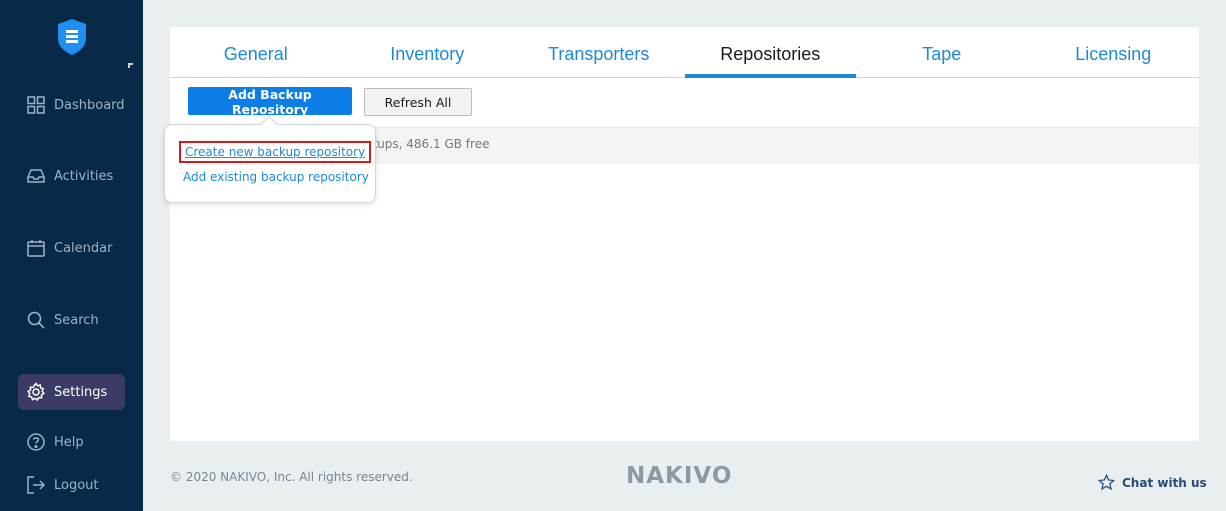 Image resolution: width=1226 pixels, height=511 pixels. I want to click on tab-tape: Tape, so click(942, 52).